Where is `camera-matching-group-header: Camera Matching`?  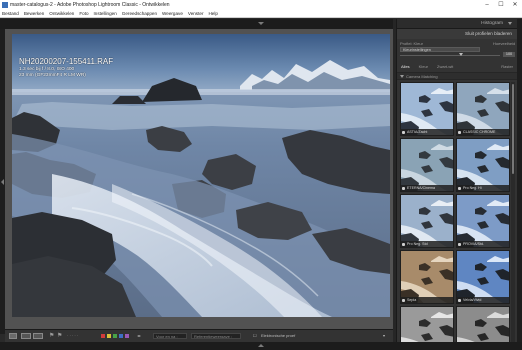 camera-matching-group-header: Camera Matching is located at coordinates (457, 76).